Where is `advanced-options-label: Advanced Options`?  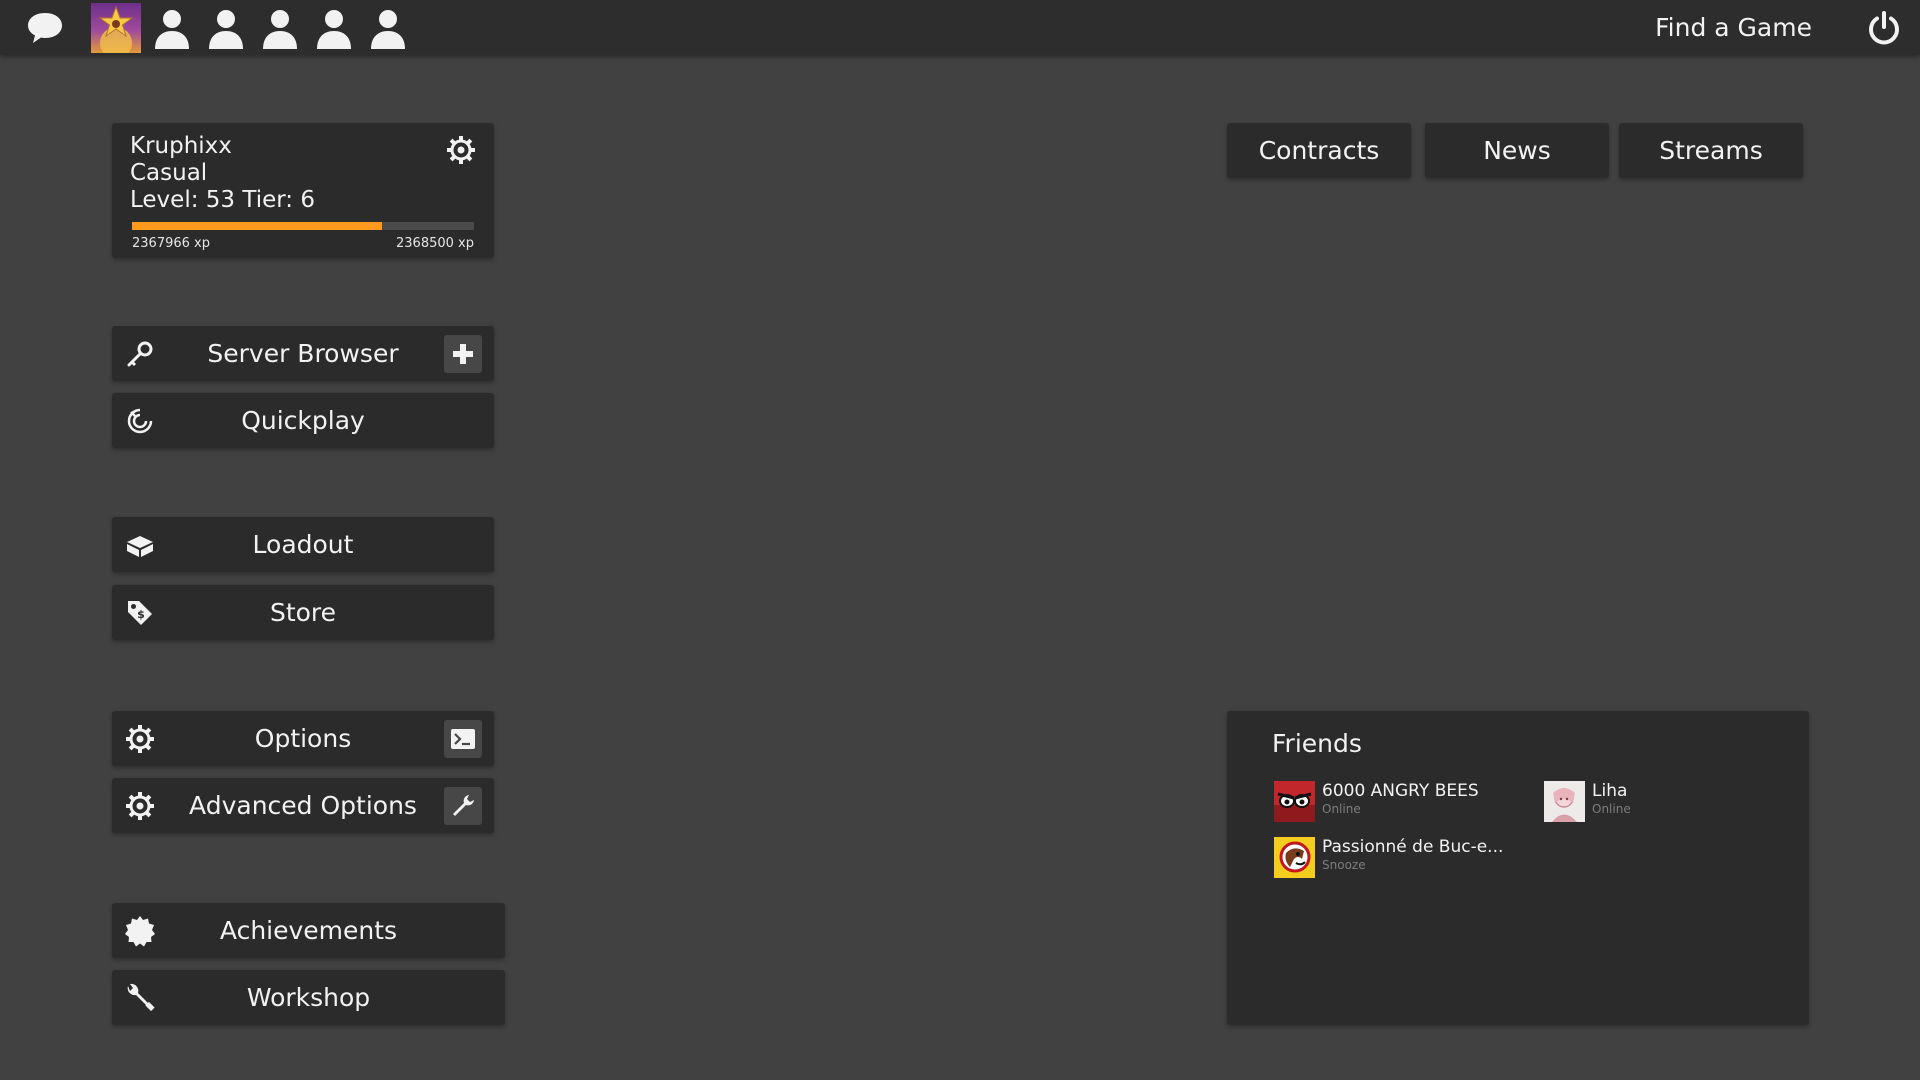 advanced-options-label: Advanced Options is located at coordinates (303, 805).